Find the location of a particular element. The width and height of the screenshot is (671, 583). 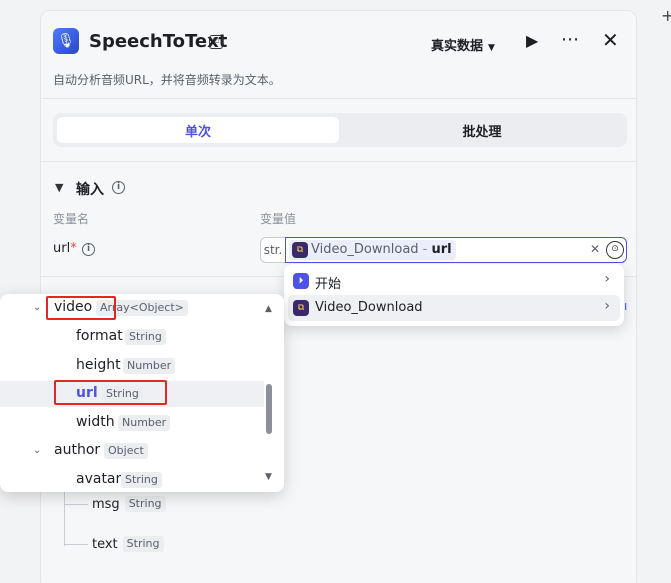

copy-icon: ⎚ is located at coordinates (216, 42).